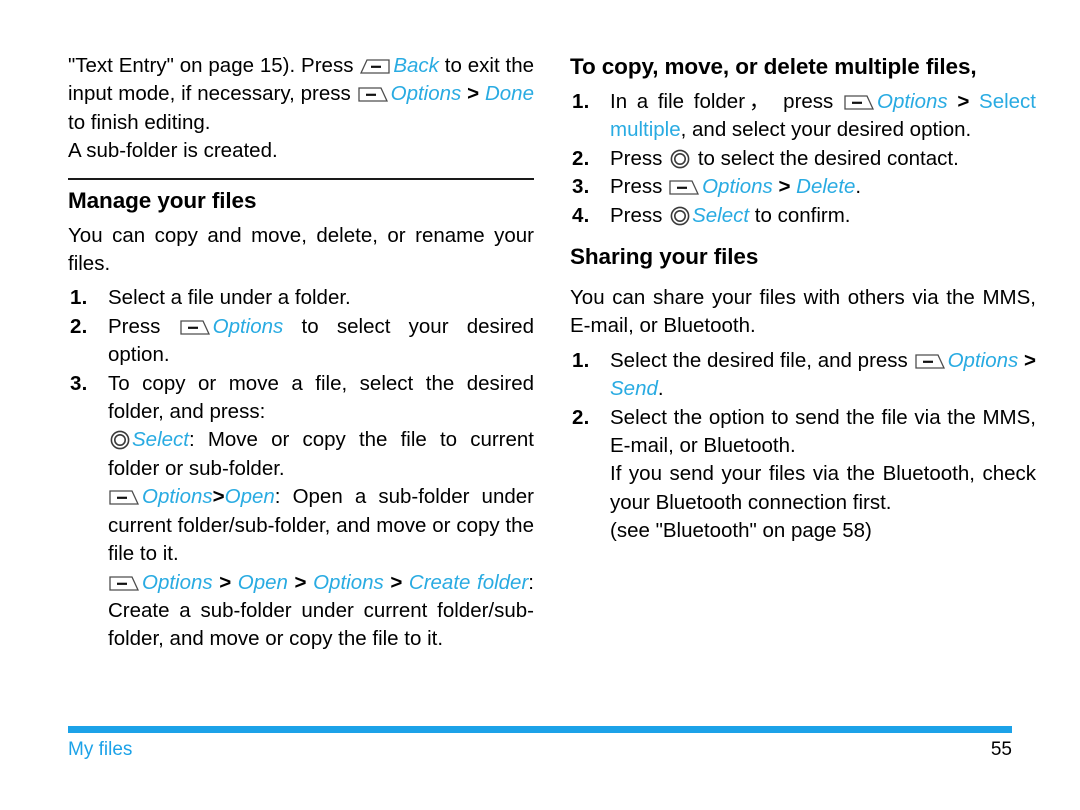 The width and height of the screenshot is (1080, 810). What do you see at coordinates (540, 750) in the screenshot?
I see `footer-row: My files 55` at bounding box center [540, 750].